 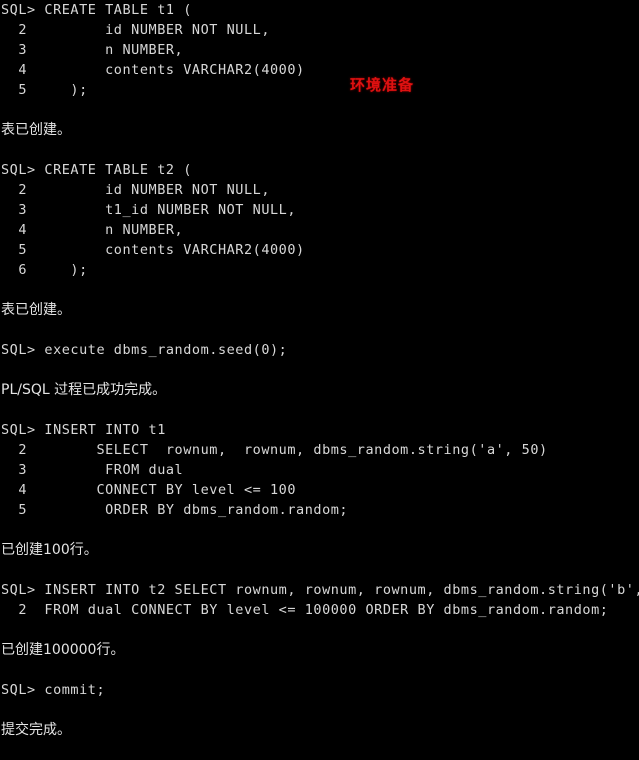 I want to click on terminal-line-output: 提交完成。, so click(x=36, y=730).